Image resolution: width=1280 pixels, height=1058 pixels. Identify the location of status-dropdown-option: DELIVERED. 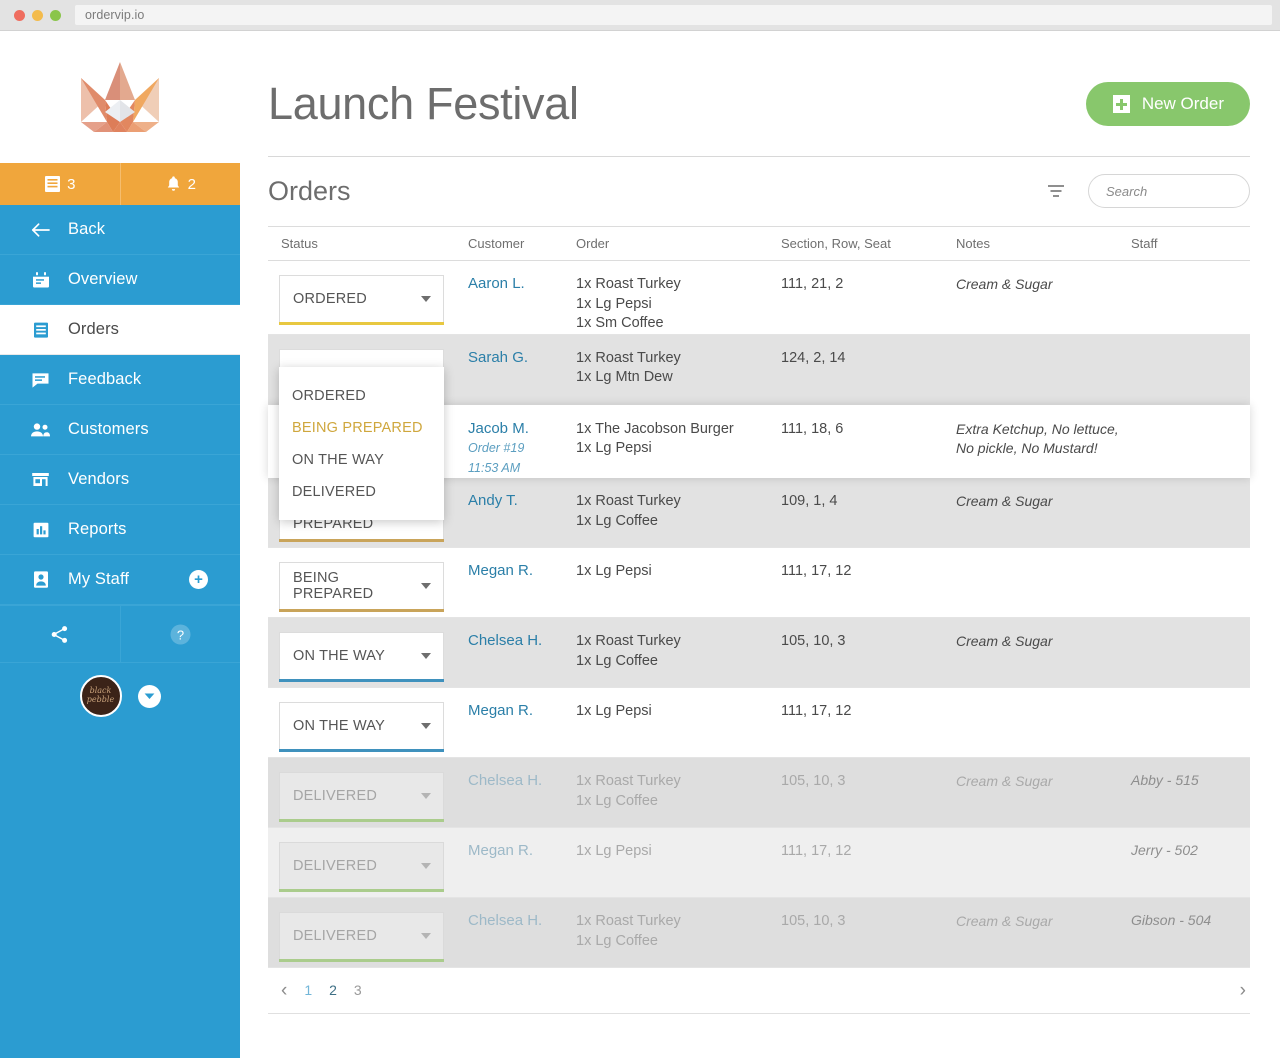
(361, 492).